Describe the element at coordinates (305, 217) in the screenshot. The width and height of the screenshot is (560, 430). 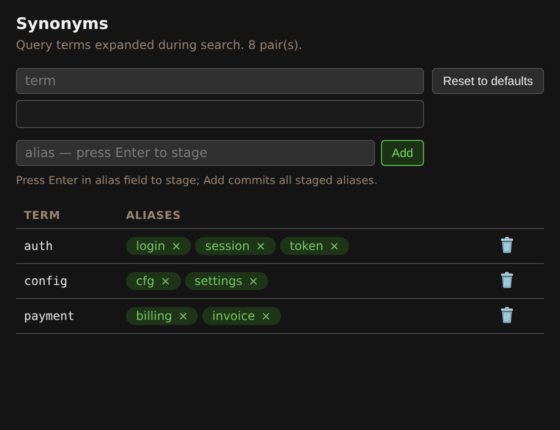
I see `column-header: ALIASES` at that location.